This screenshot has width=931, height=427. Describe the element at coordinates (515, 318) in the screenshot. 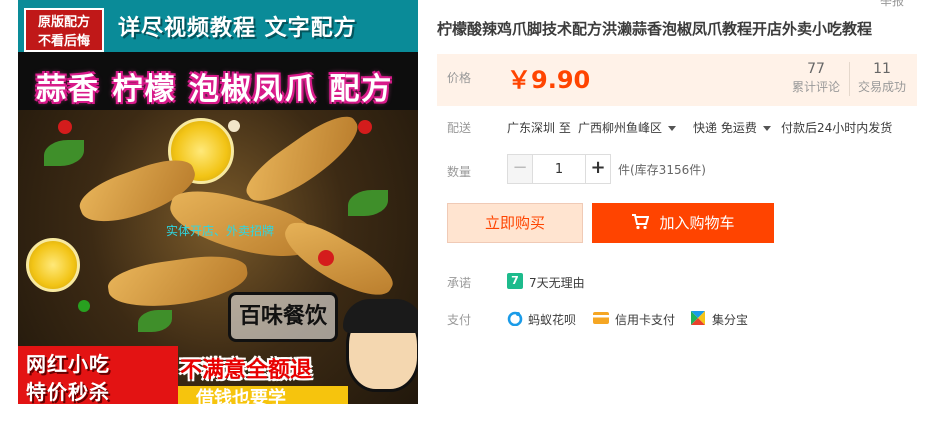

I see `huabei-icon` at that location.